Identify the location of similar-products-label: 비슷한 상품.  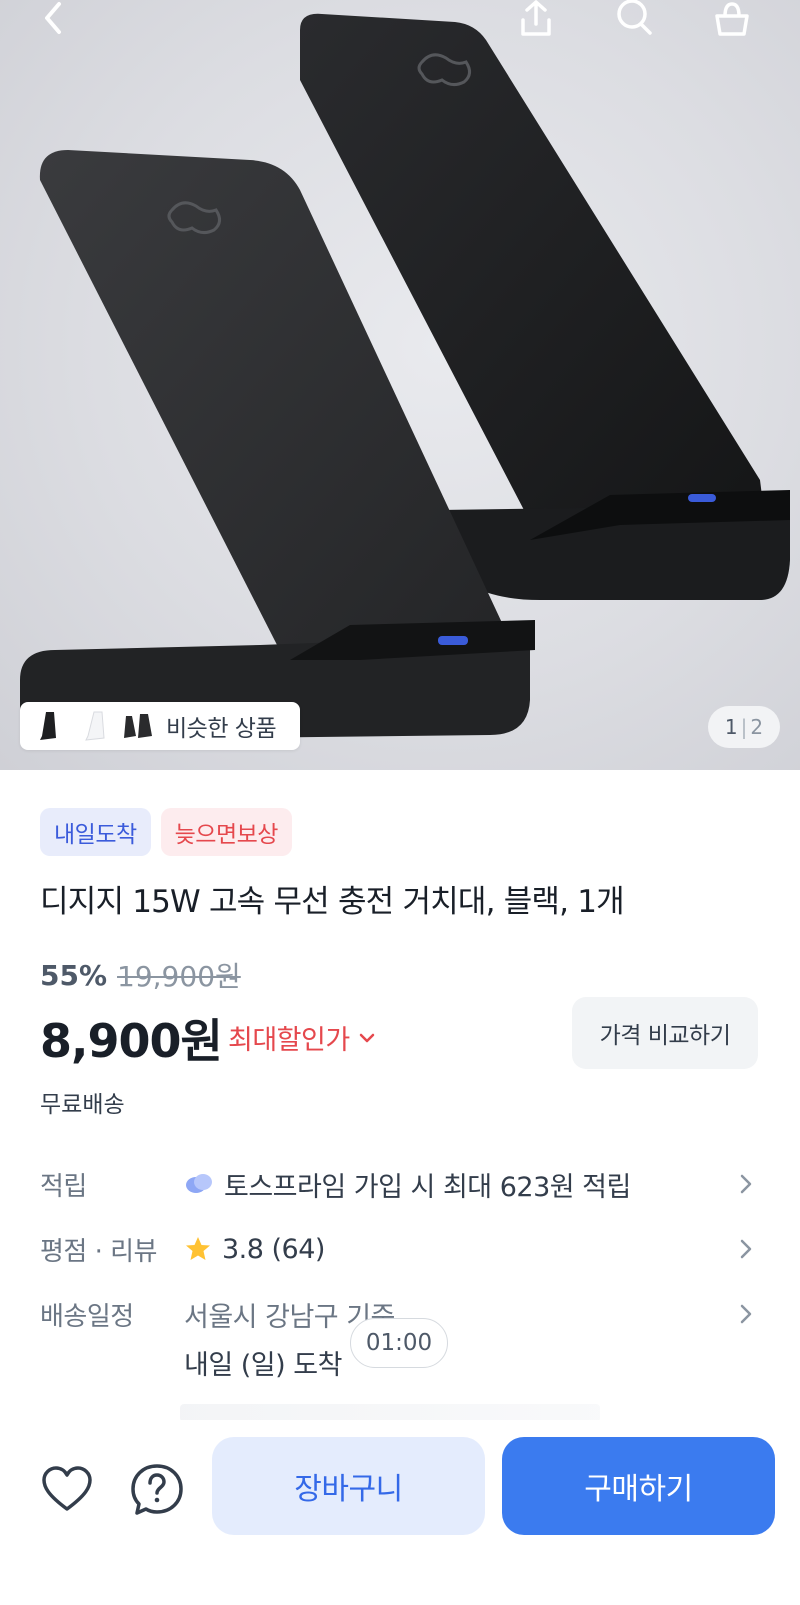
(221, 729).